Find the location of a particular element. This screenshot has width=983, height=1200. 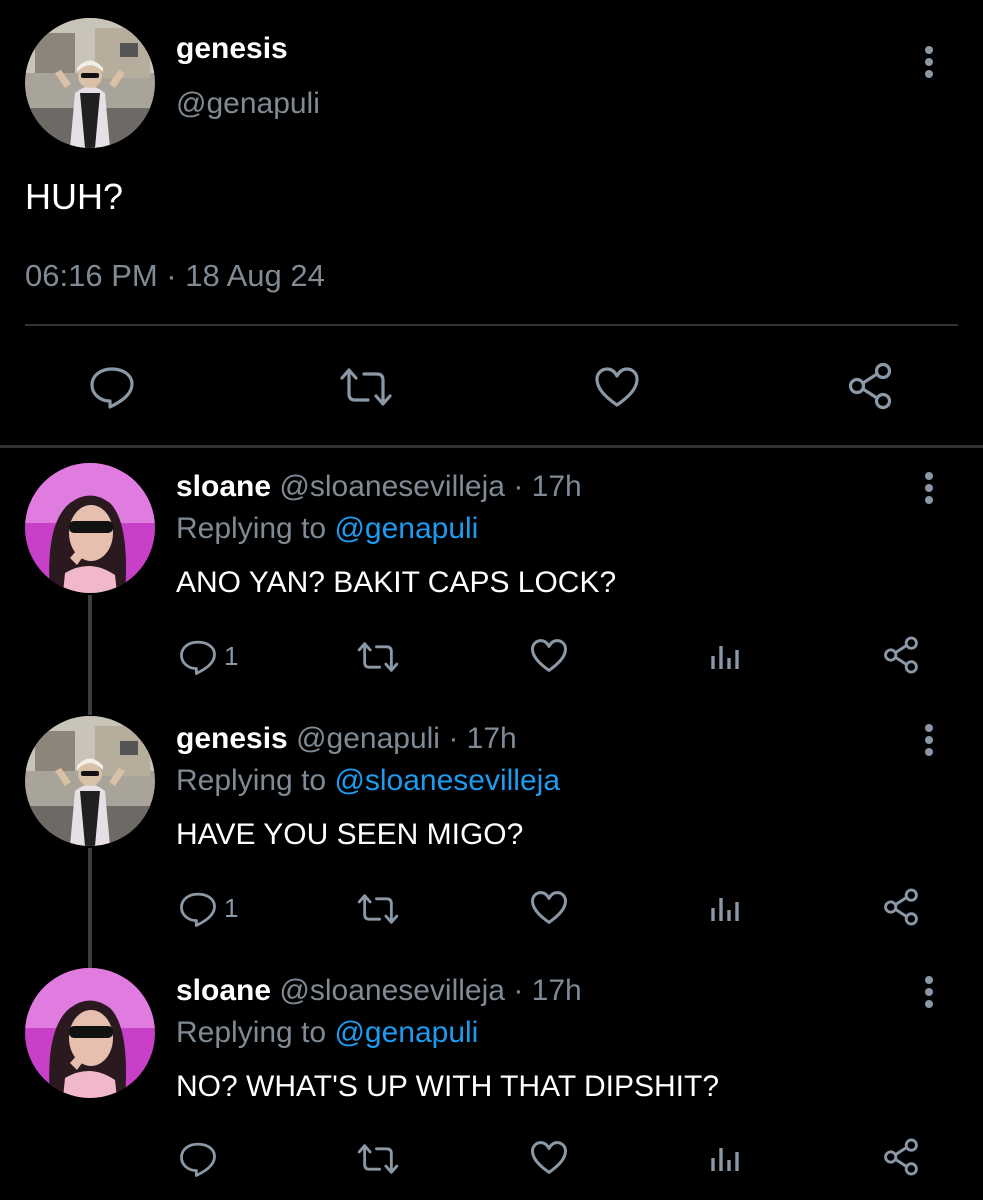

tweet-timestamp: 06:16 PM · 18 Aug 24 is located at coordinates (175, 275).